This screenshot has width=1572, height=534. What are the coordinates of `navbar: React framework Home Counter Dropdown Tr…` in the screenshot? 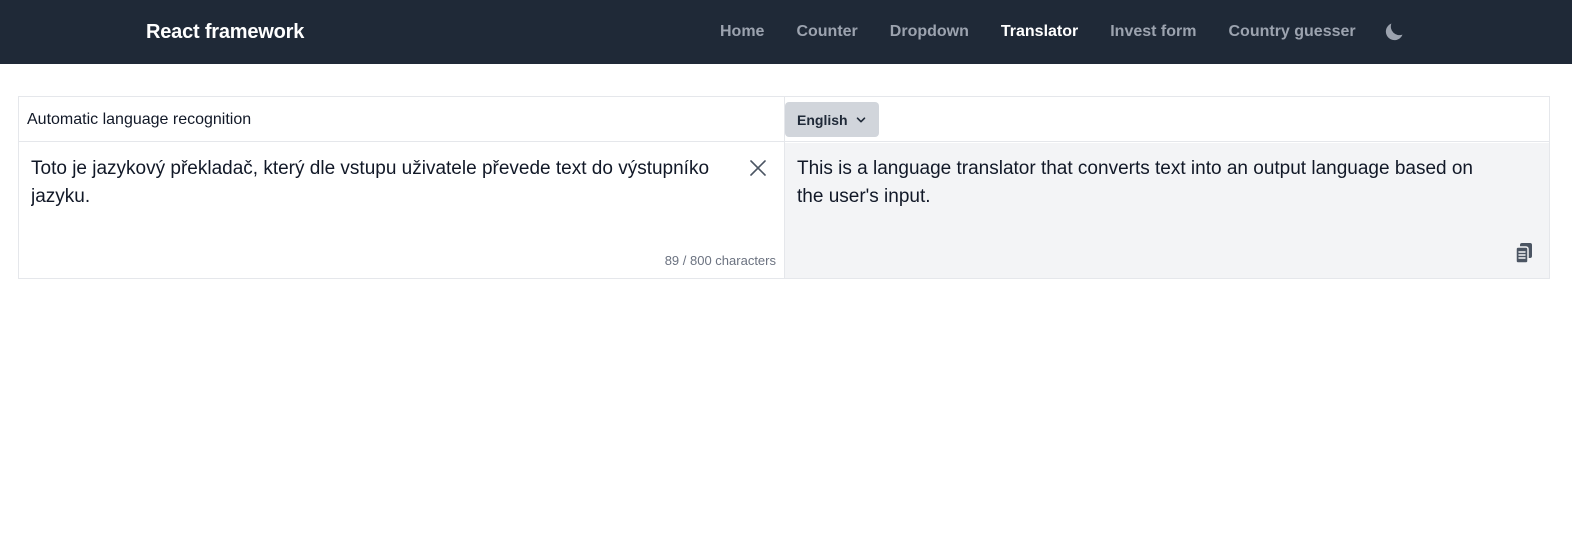 It's located at (786, 32).